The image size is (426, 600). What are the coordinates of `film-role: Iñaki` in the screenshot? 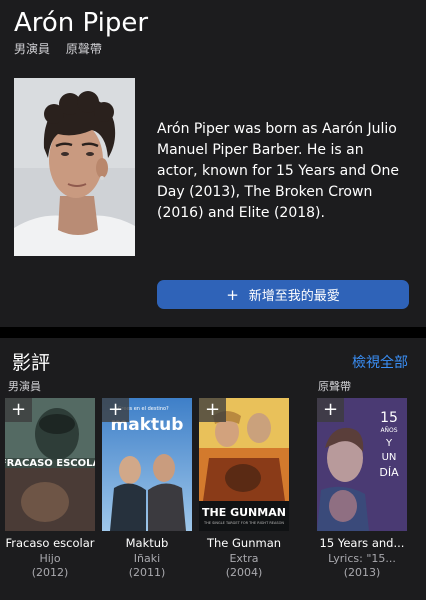 It's located at (147, 558).